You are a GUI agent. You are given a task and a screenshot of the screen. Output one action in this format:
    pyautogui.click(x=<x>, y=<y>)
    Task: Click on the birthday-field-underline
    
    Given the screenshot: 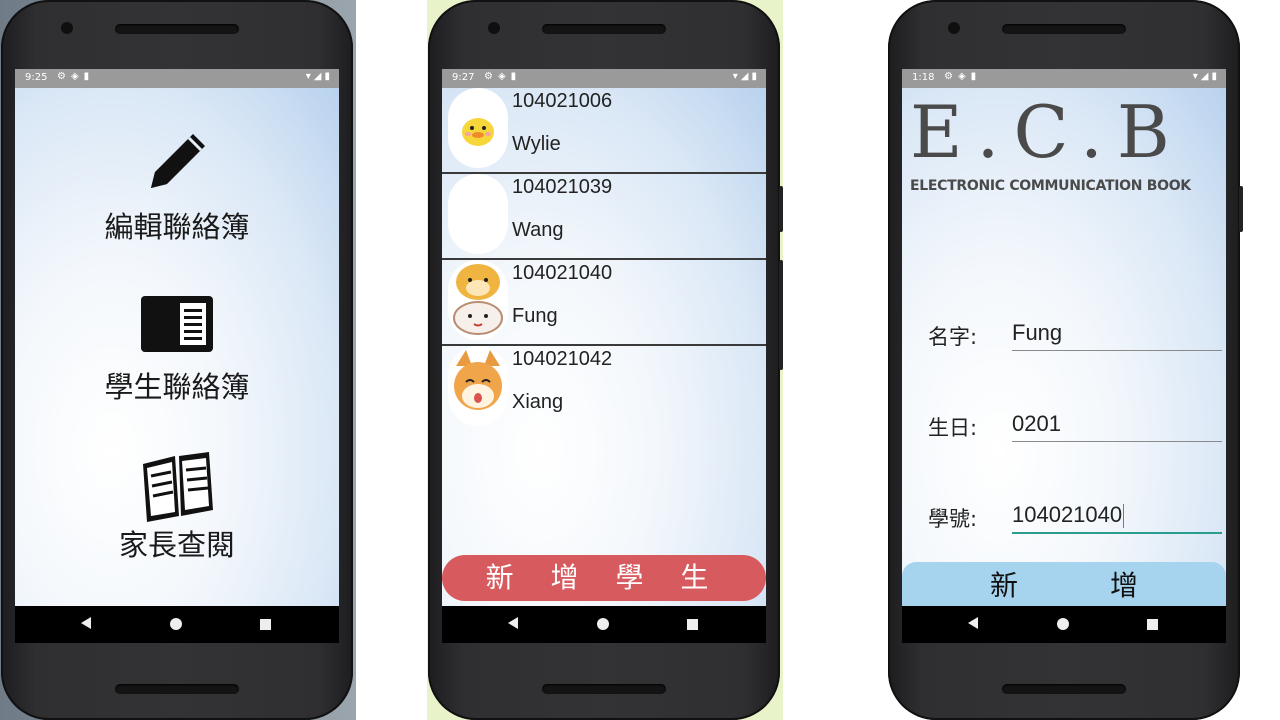 What is the action you would take?
    pyautogui.click(x=1117, y=441)
    